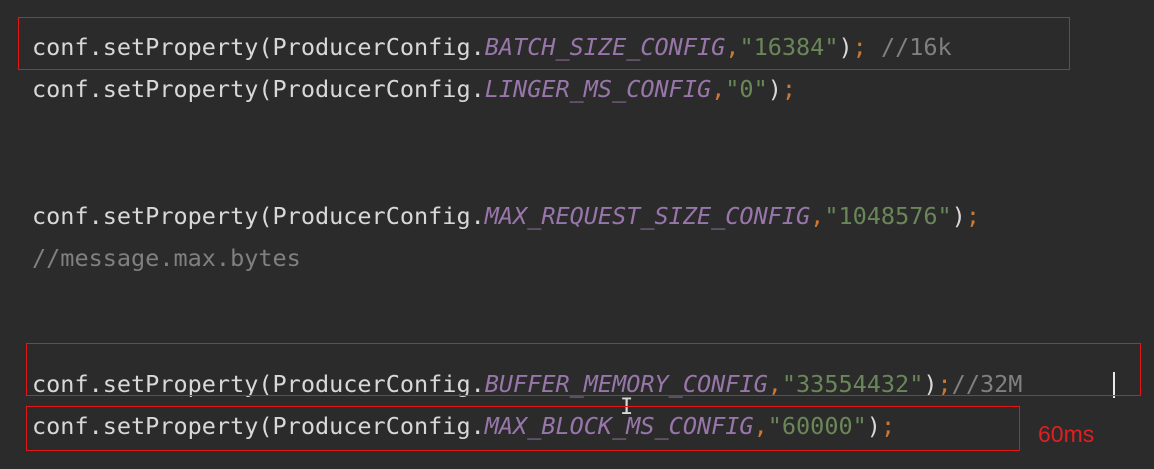  I want to click on highlight-box-buffer-memory, so click(583, 369).